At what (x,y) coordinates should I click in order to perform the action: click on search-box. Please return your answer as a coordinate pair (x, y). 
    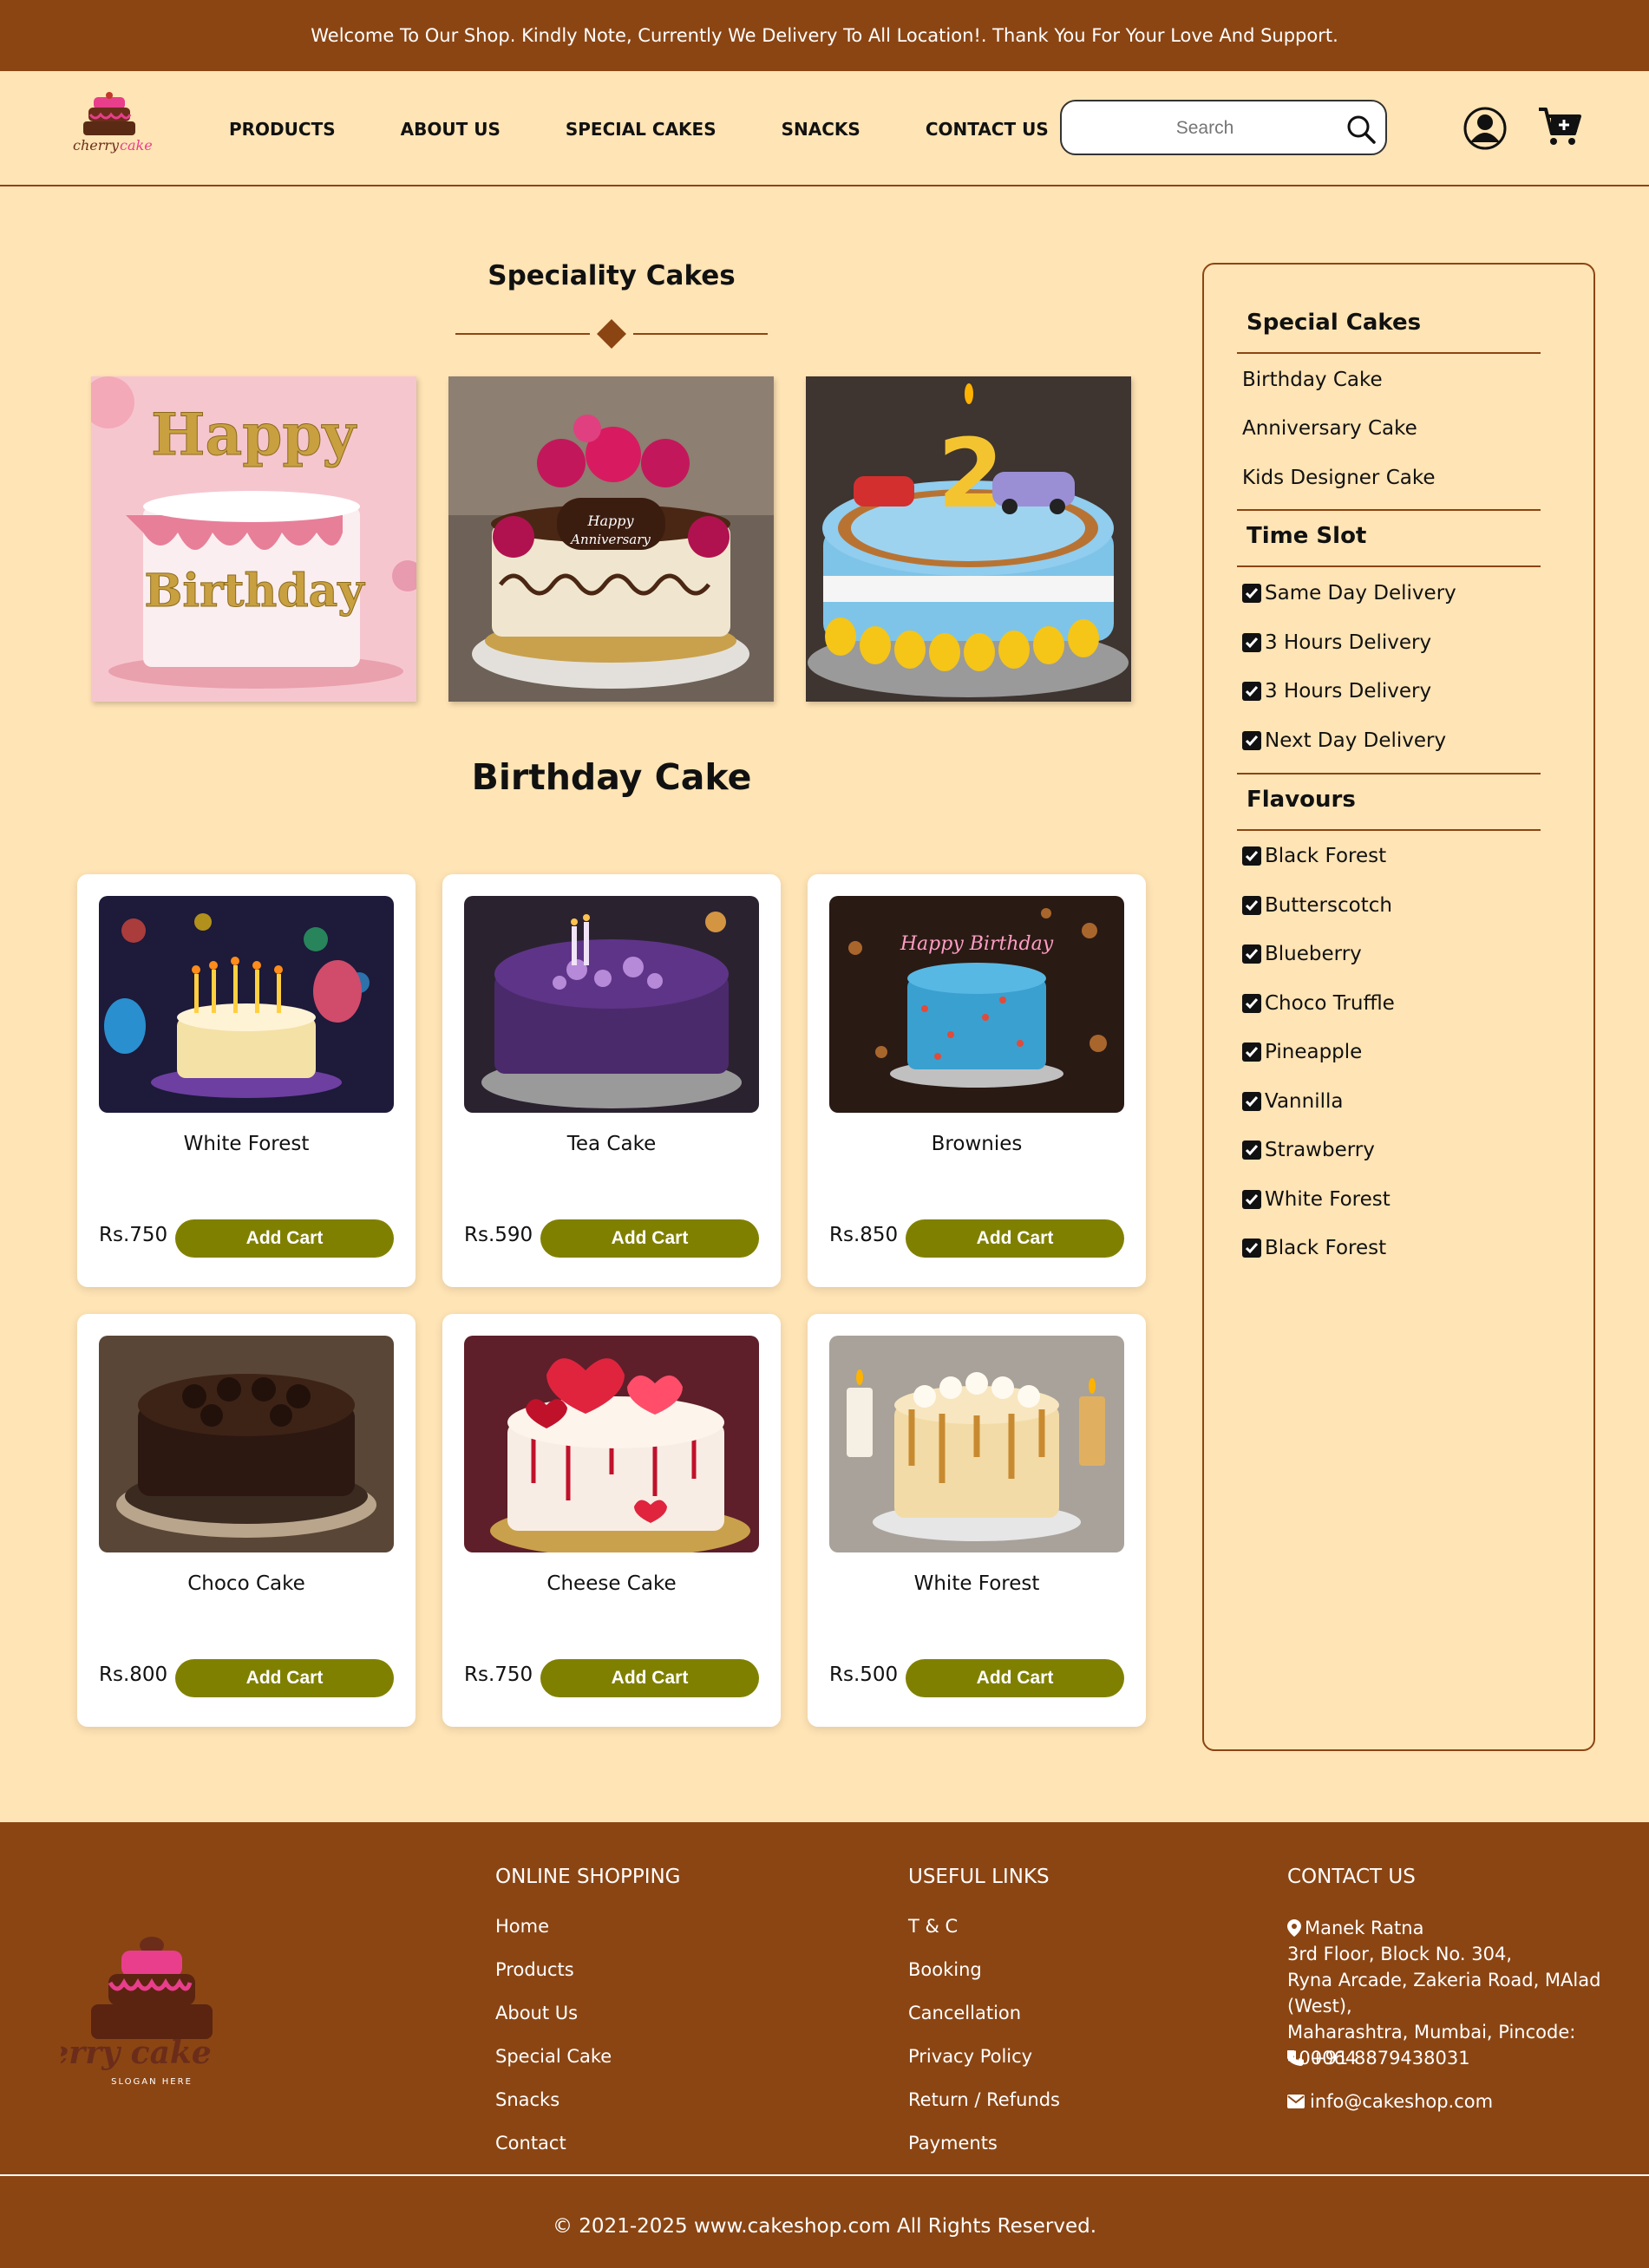
    Looking at the image, I should click on (1223, 128).